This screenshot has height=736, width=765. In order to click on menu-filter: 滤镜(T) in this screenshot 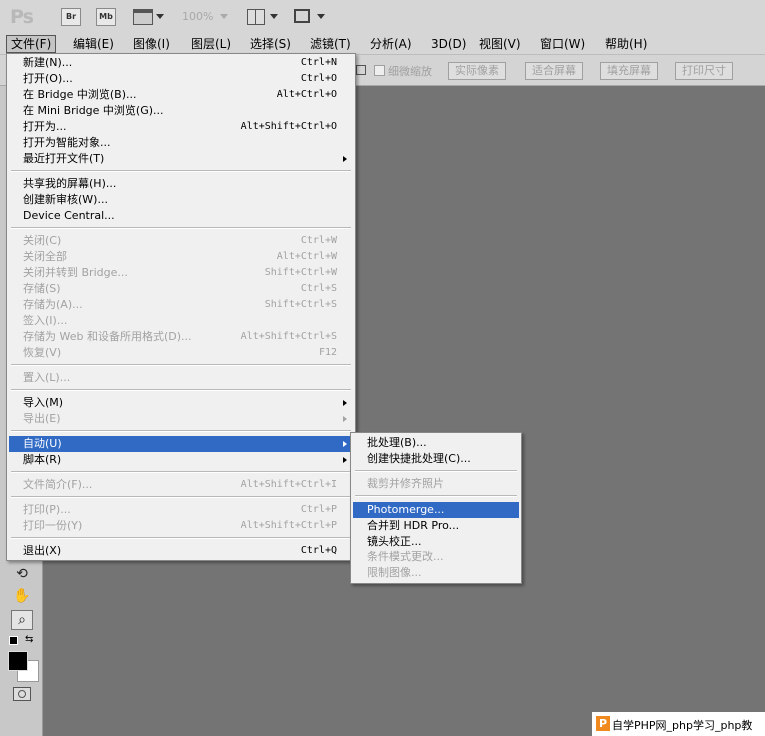, I will do `click(330, 44)`.